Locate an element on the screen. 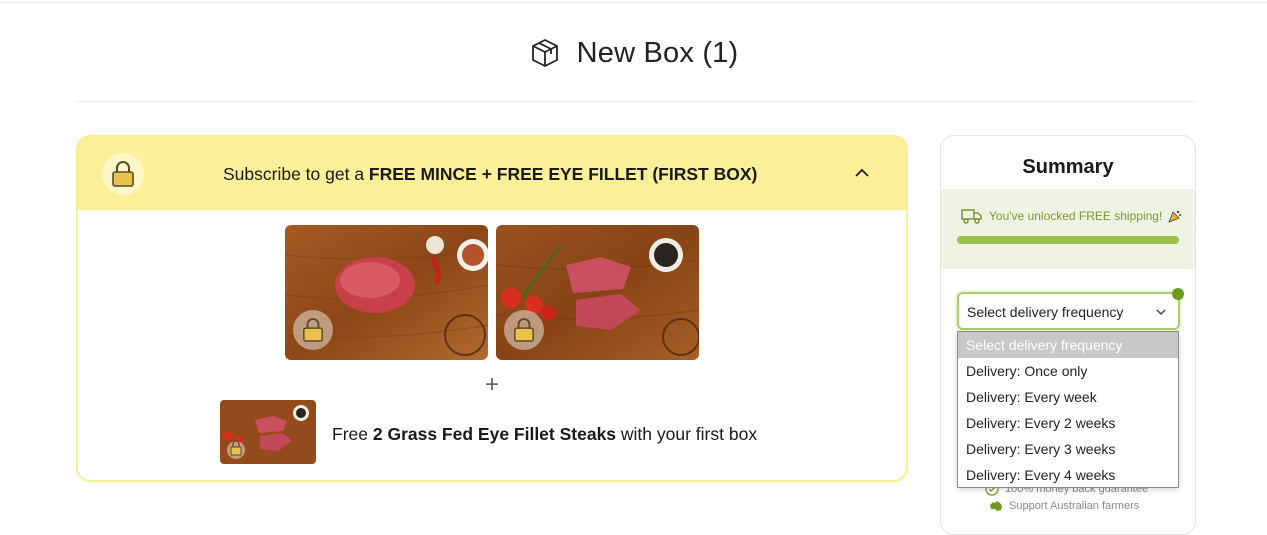 The image size is (1267, 535). box-icon is located at coordinates (544, 53).